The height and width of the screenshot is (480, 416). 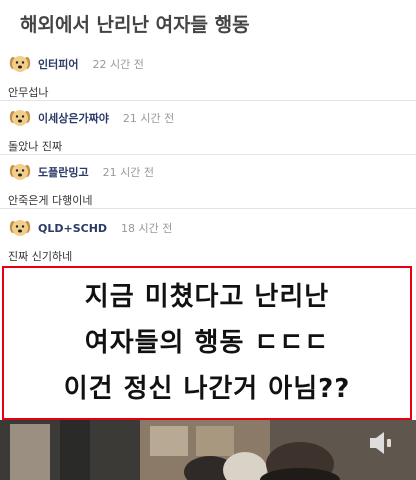 I want to click on comment-time: 18 시간 전, so click(x=147, y=228).